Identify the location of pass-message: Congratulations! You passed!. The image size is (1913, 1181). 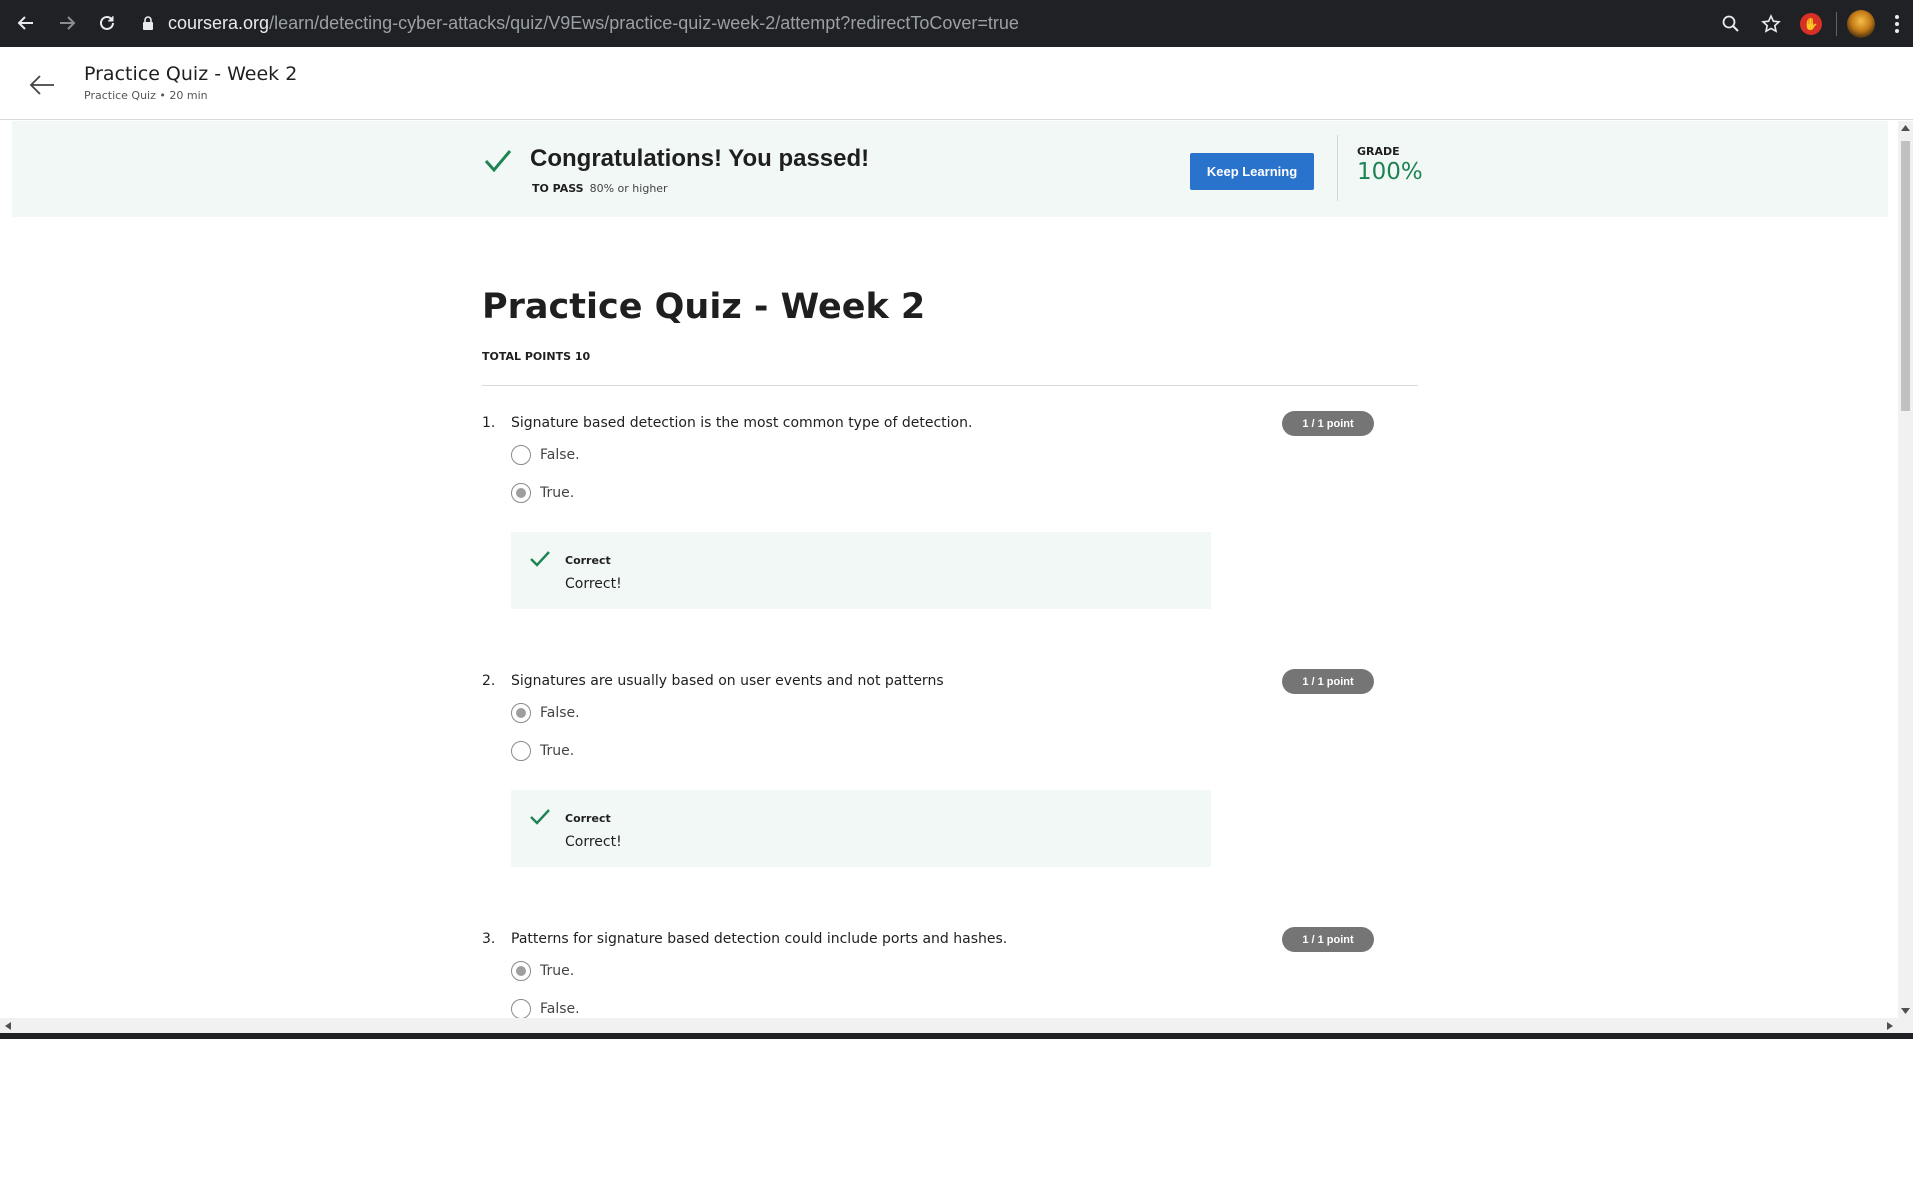
(700, 158).